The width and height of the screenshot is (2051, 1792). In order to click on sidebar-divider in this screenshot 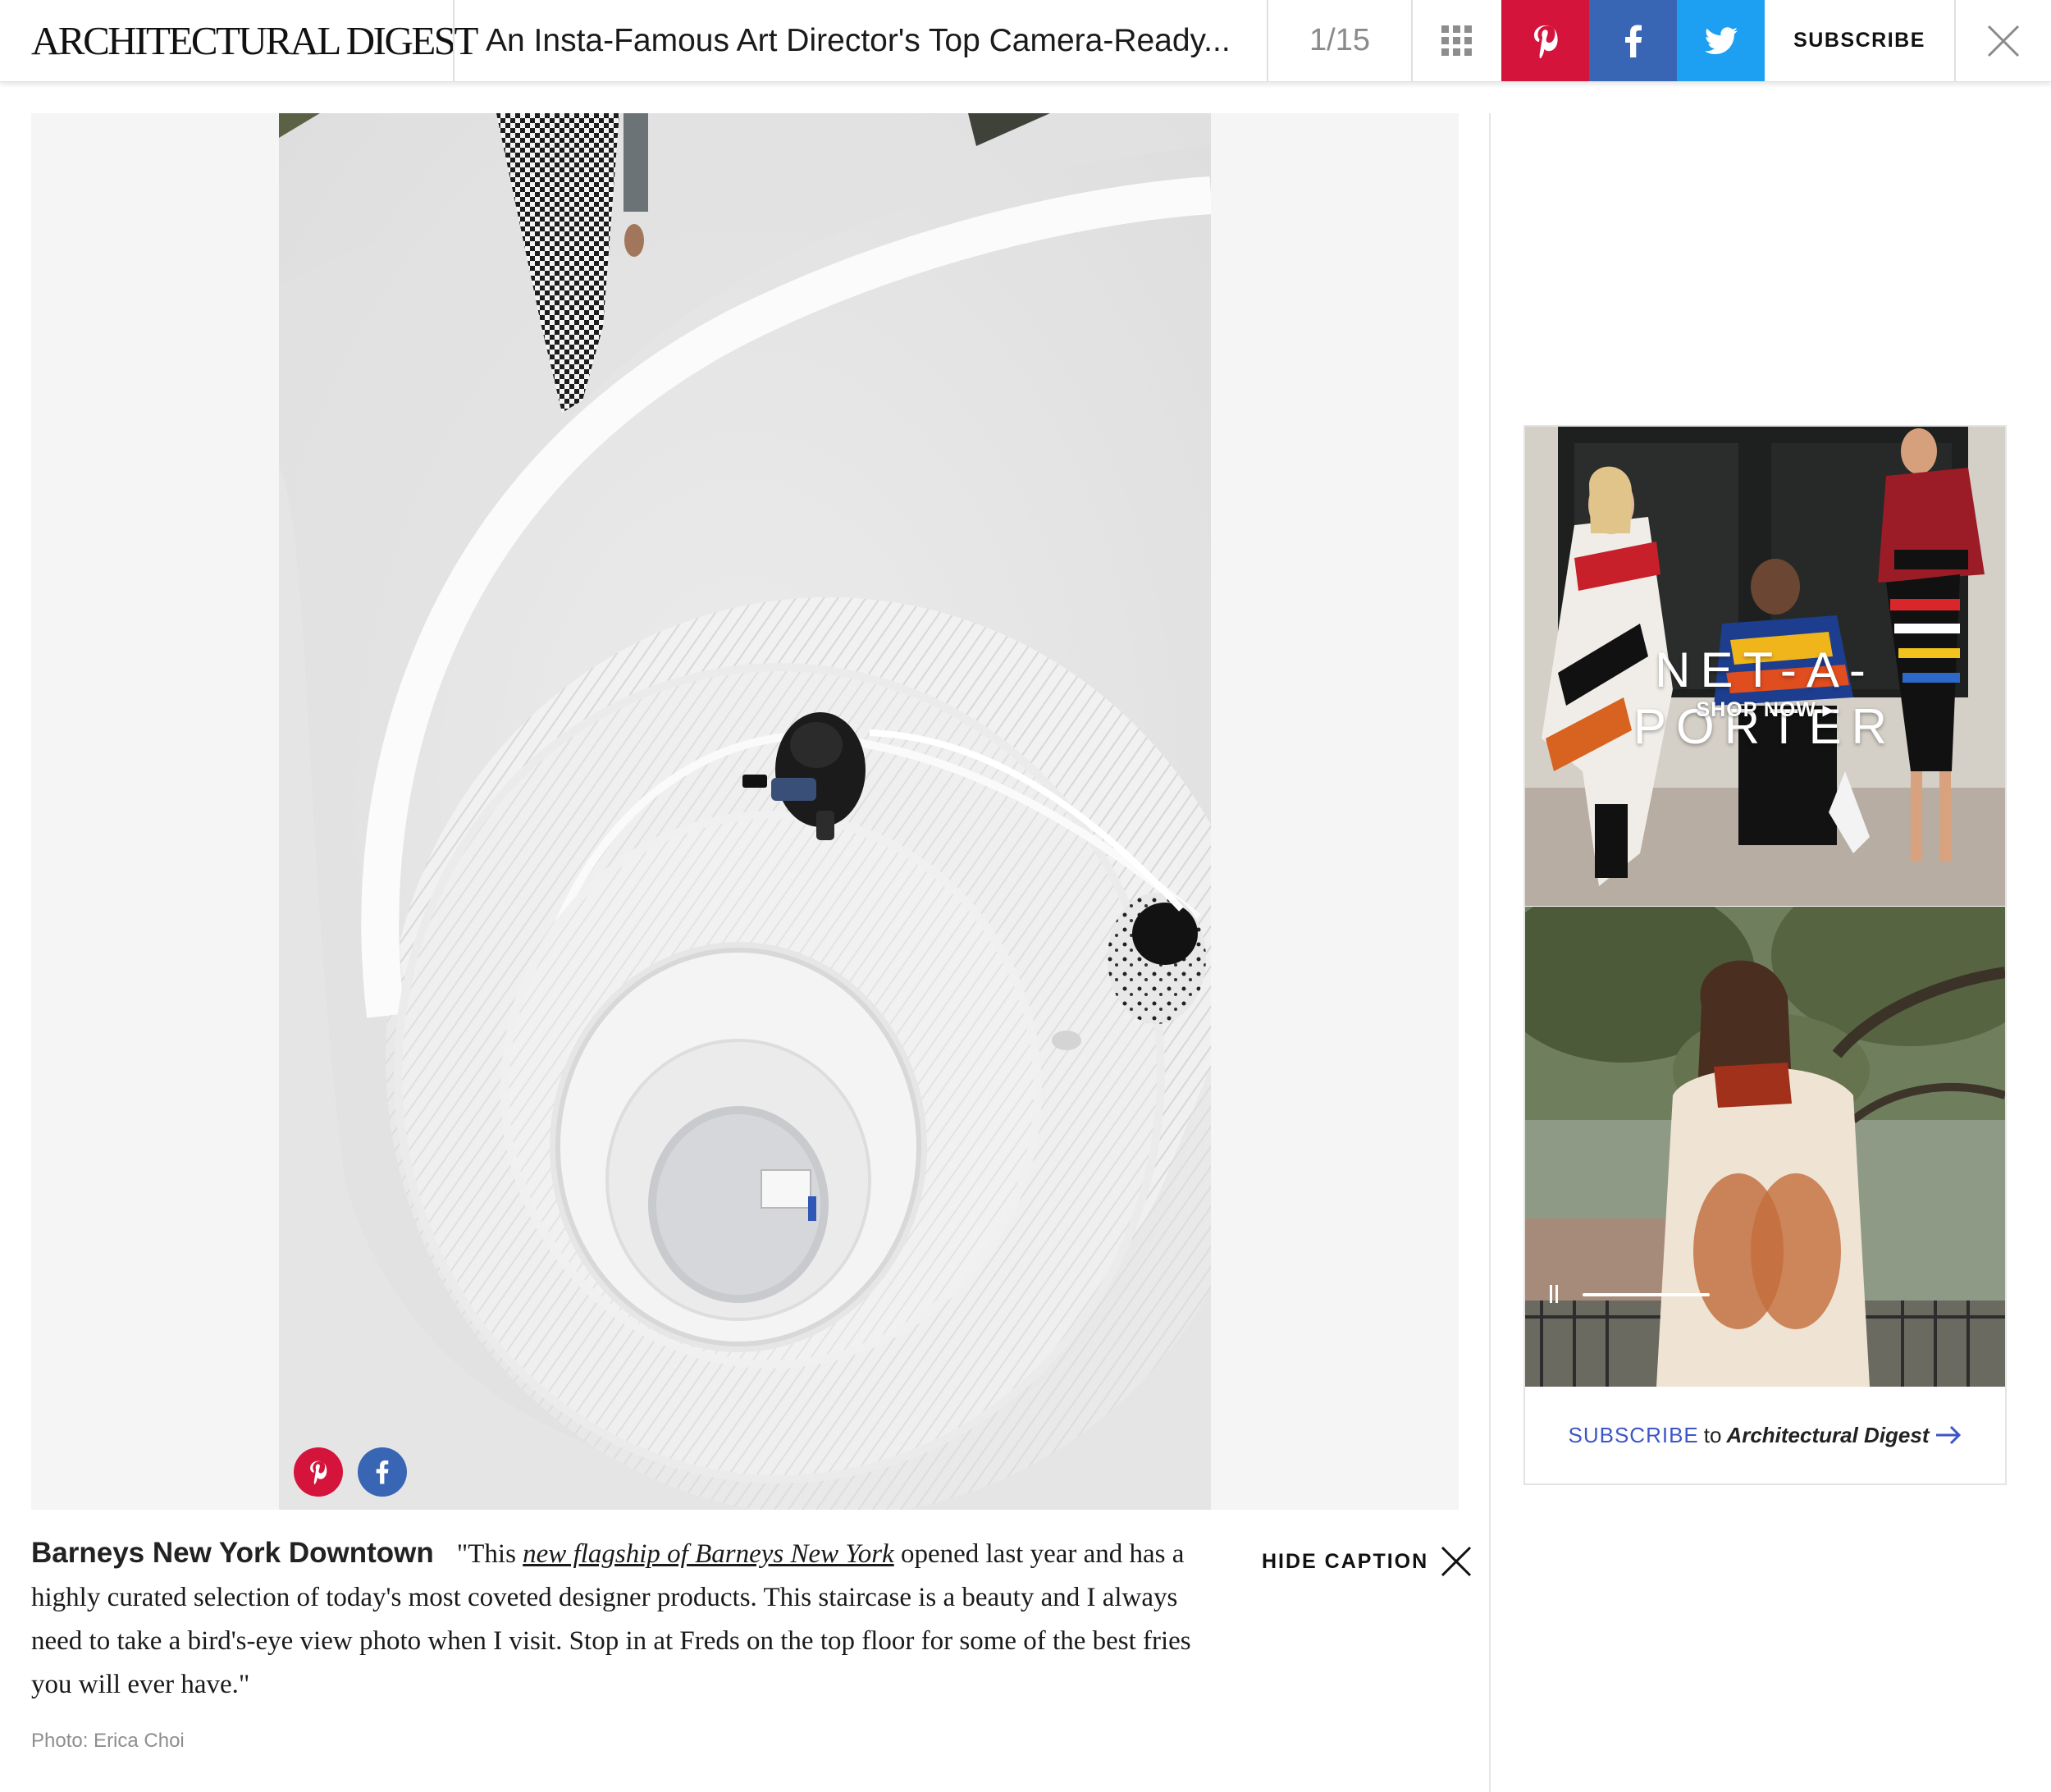, I will do `click(1490, 952)`.